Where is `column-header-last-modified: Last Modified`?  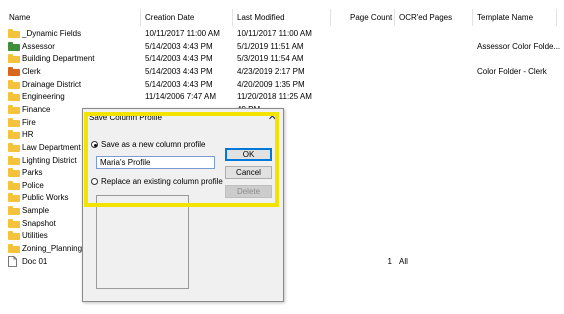 column-header-last-modified: Last Modified is located at coordinates (261, 17).